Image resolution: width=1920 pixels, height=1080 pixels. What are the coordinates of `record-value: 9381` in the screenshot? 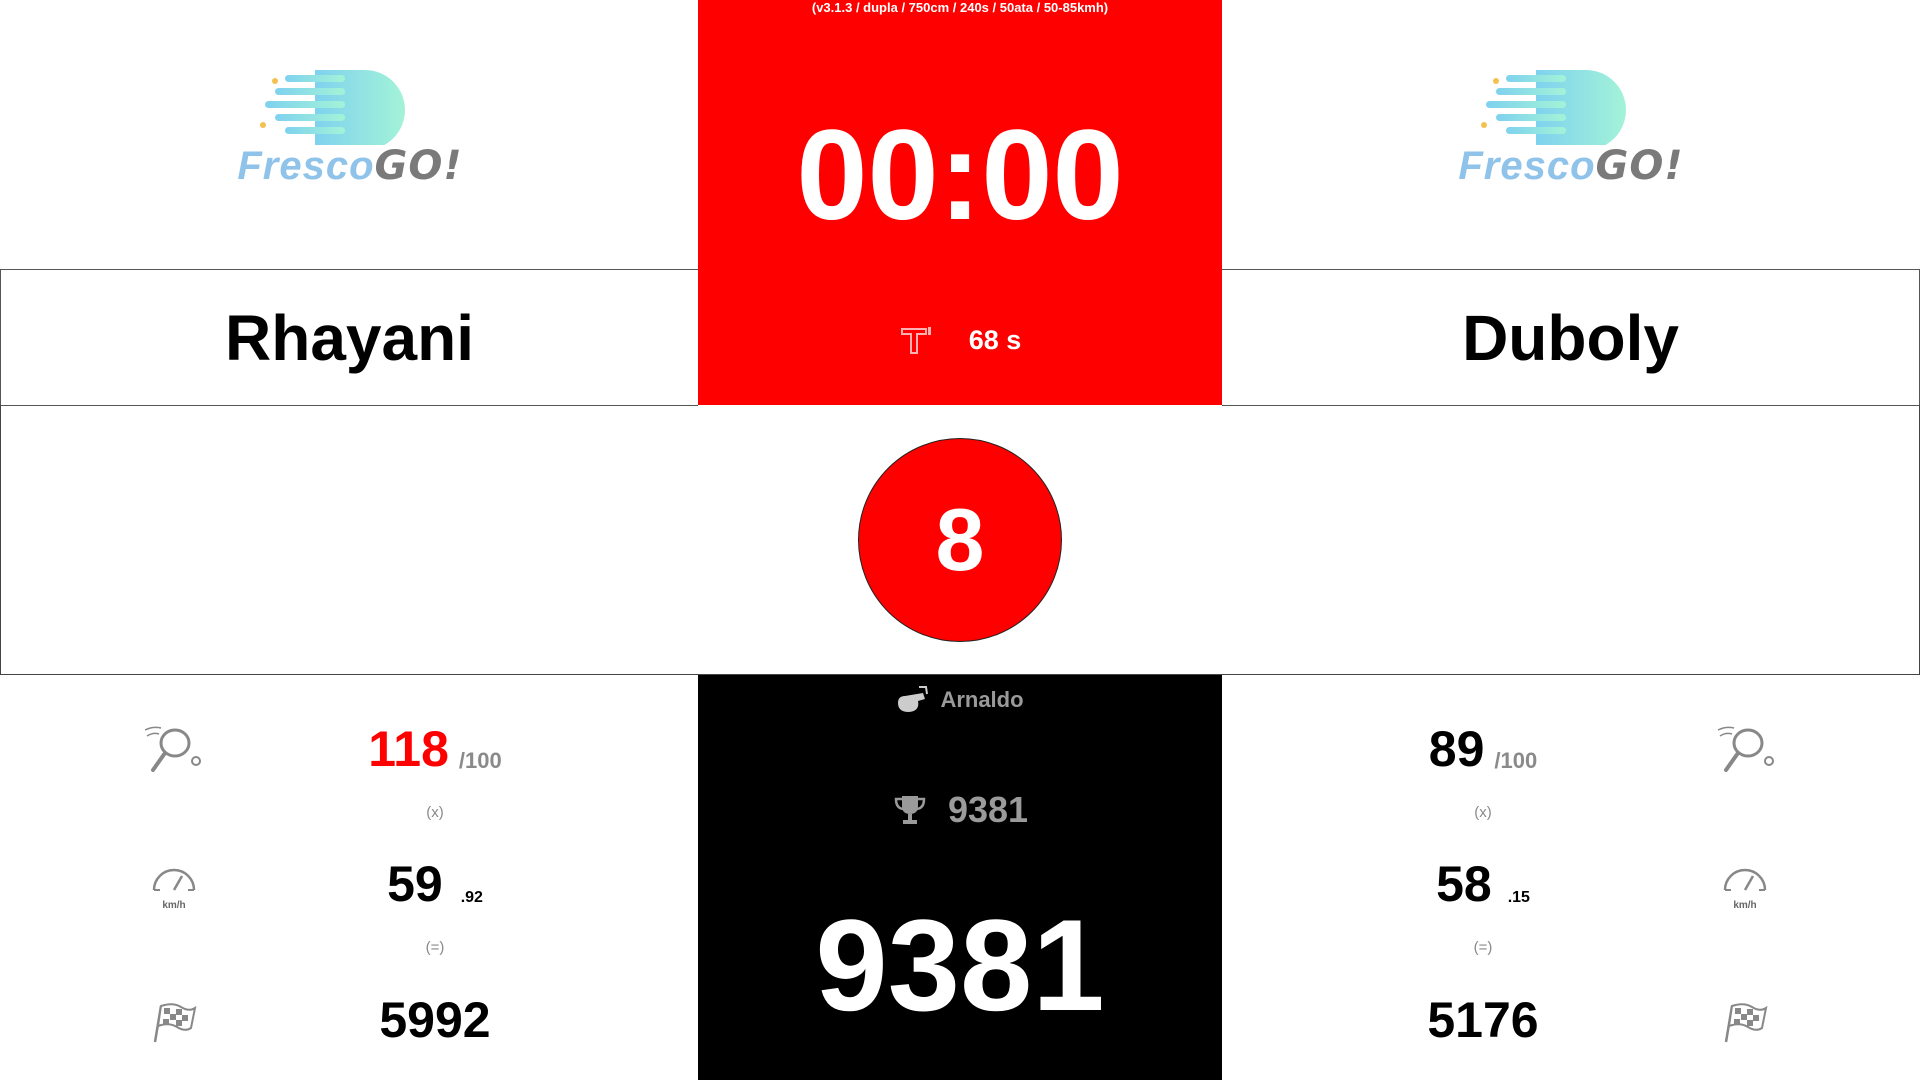 It's located at (988, 809).